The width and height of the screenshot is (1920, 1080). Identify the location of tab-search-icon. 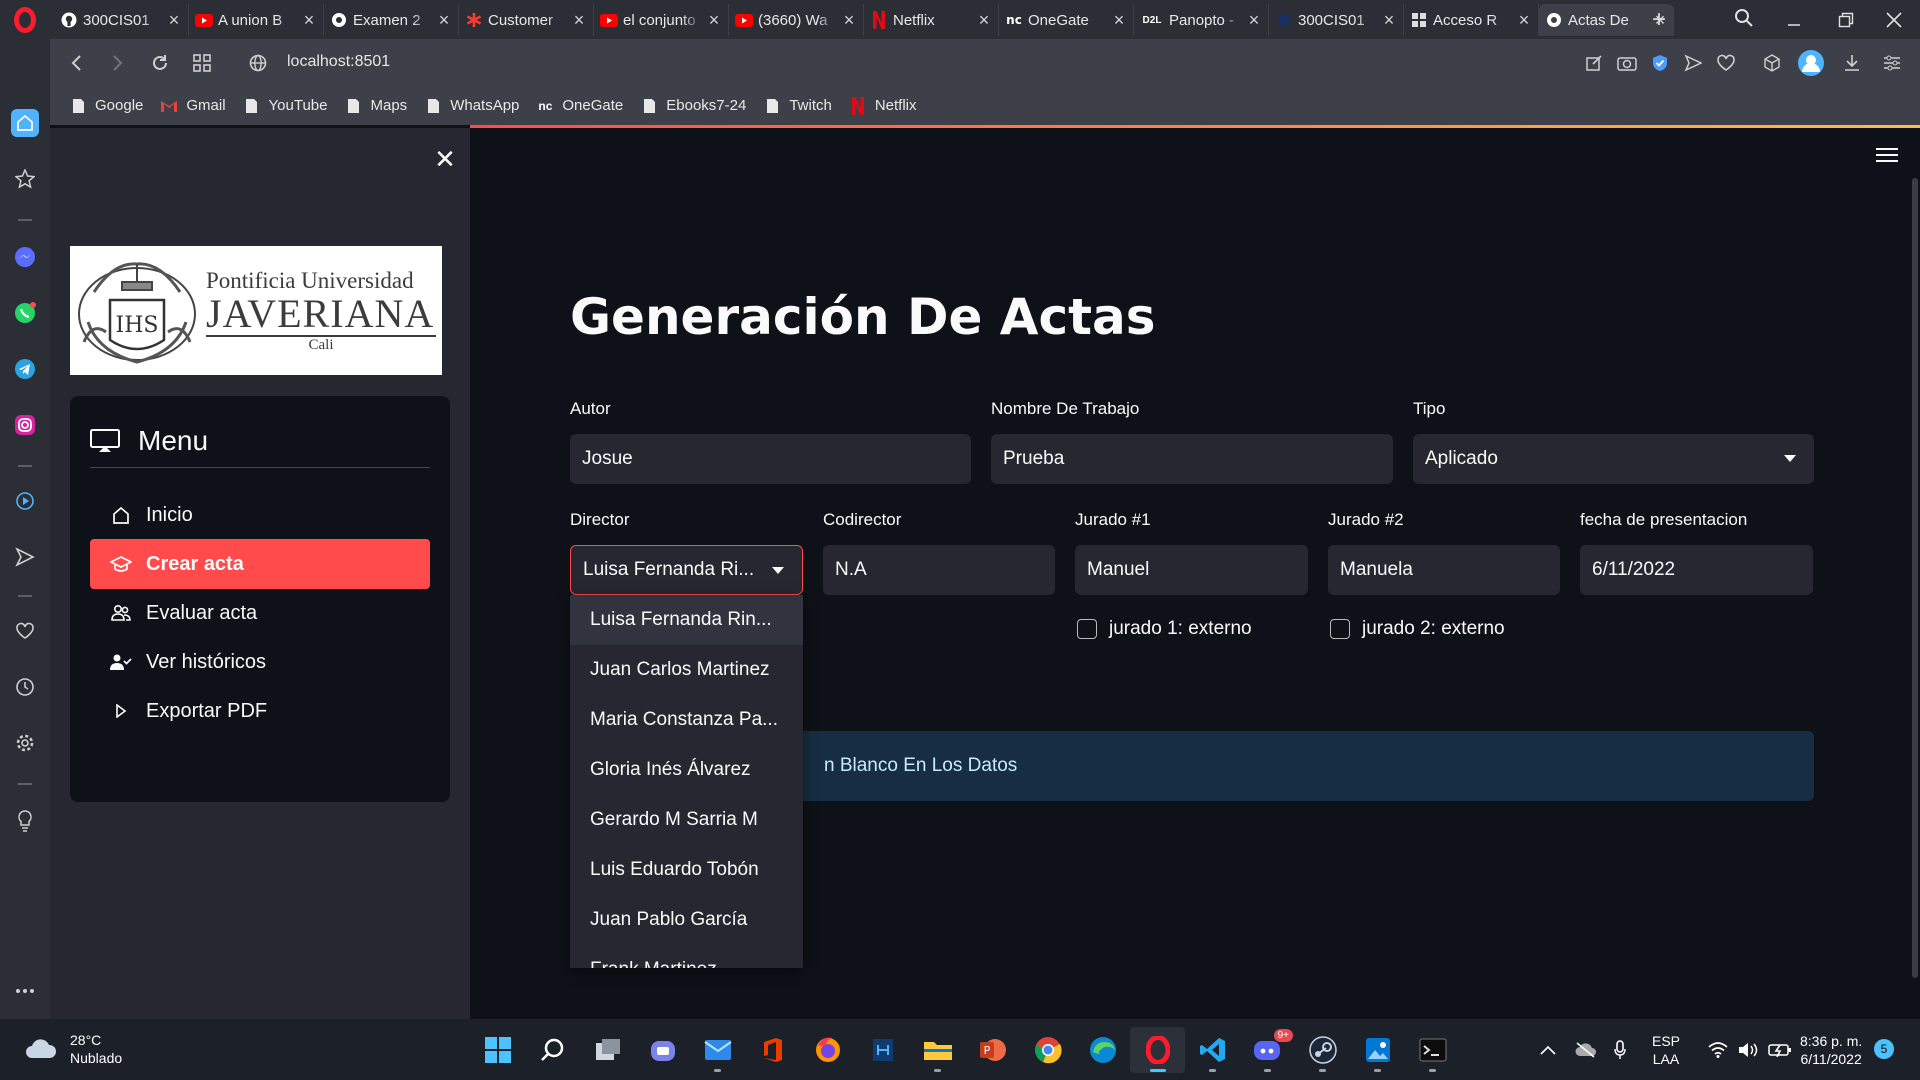
(1744, 18).